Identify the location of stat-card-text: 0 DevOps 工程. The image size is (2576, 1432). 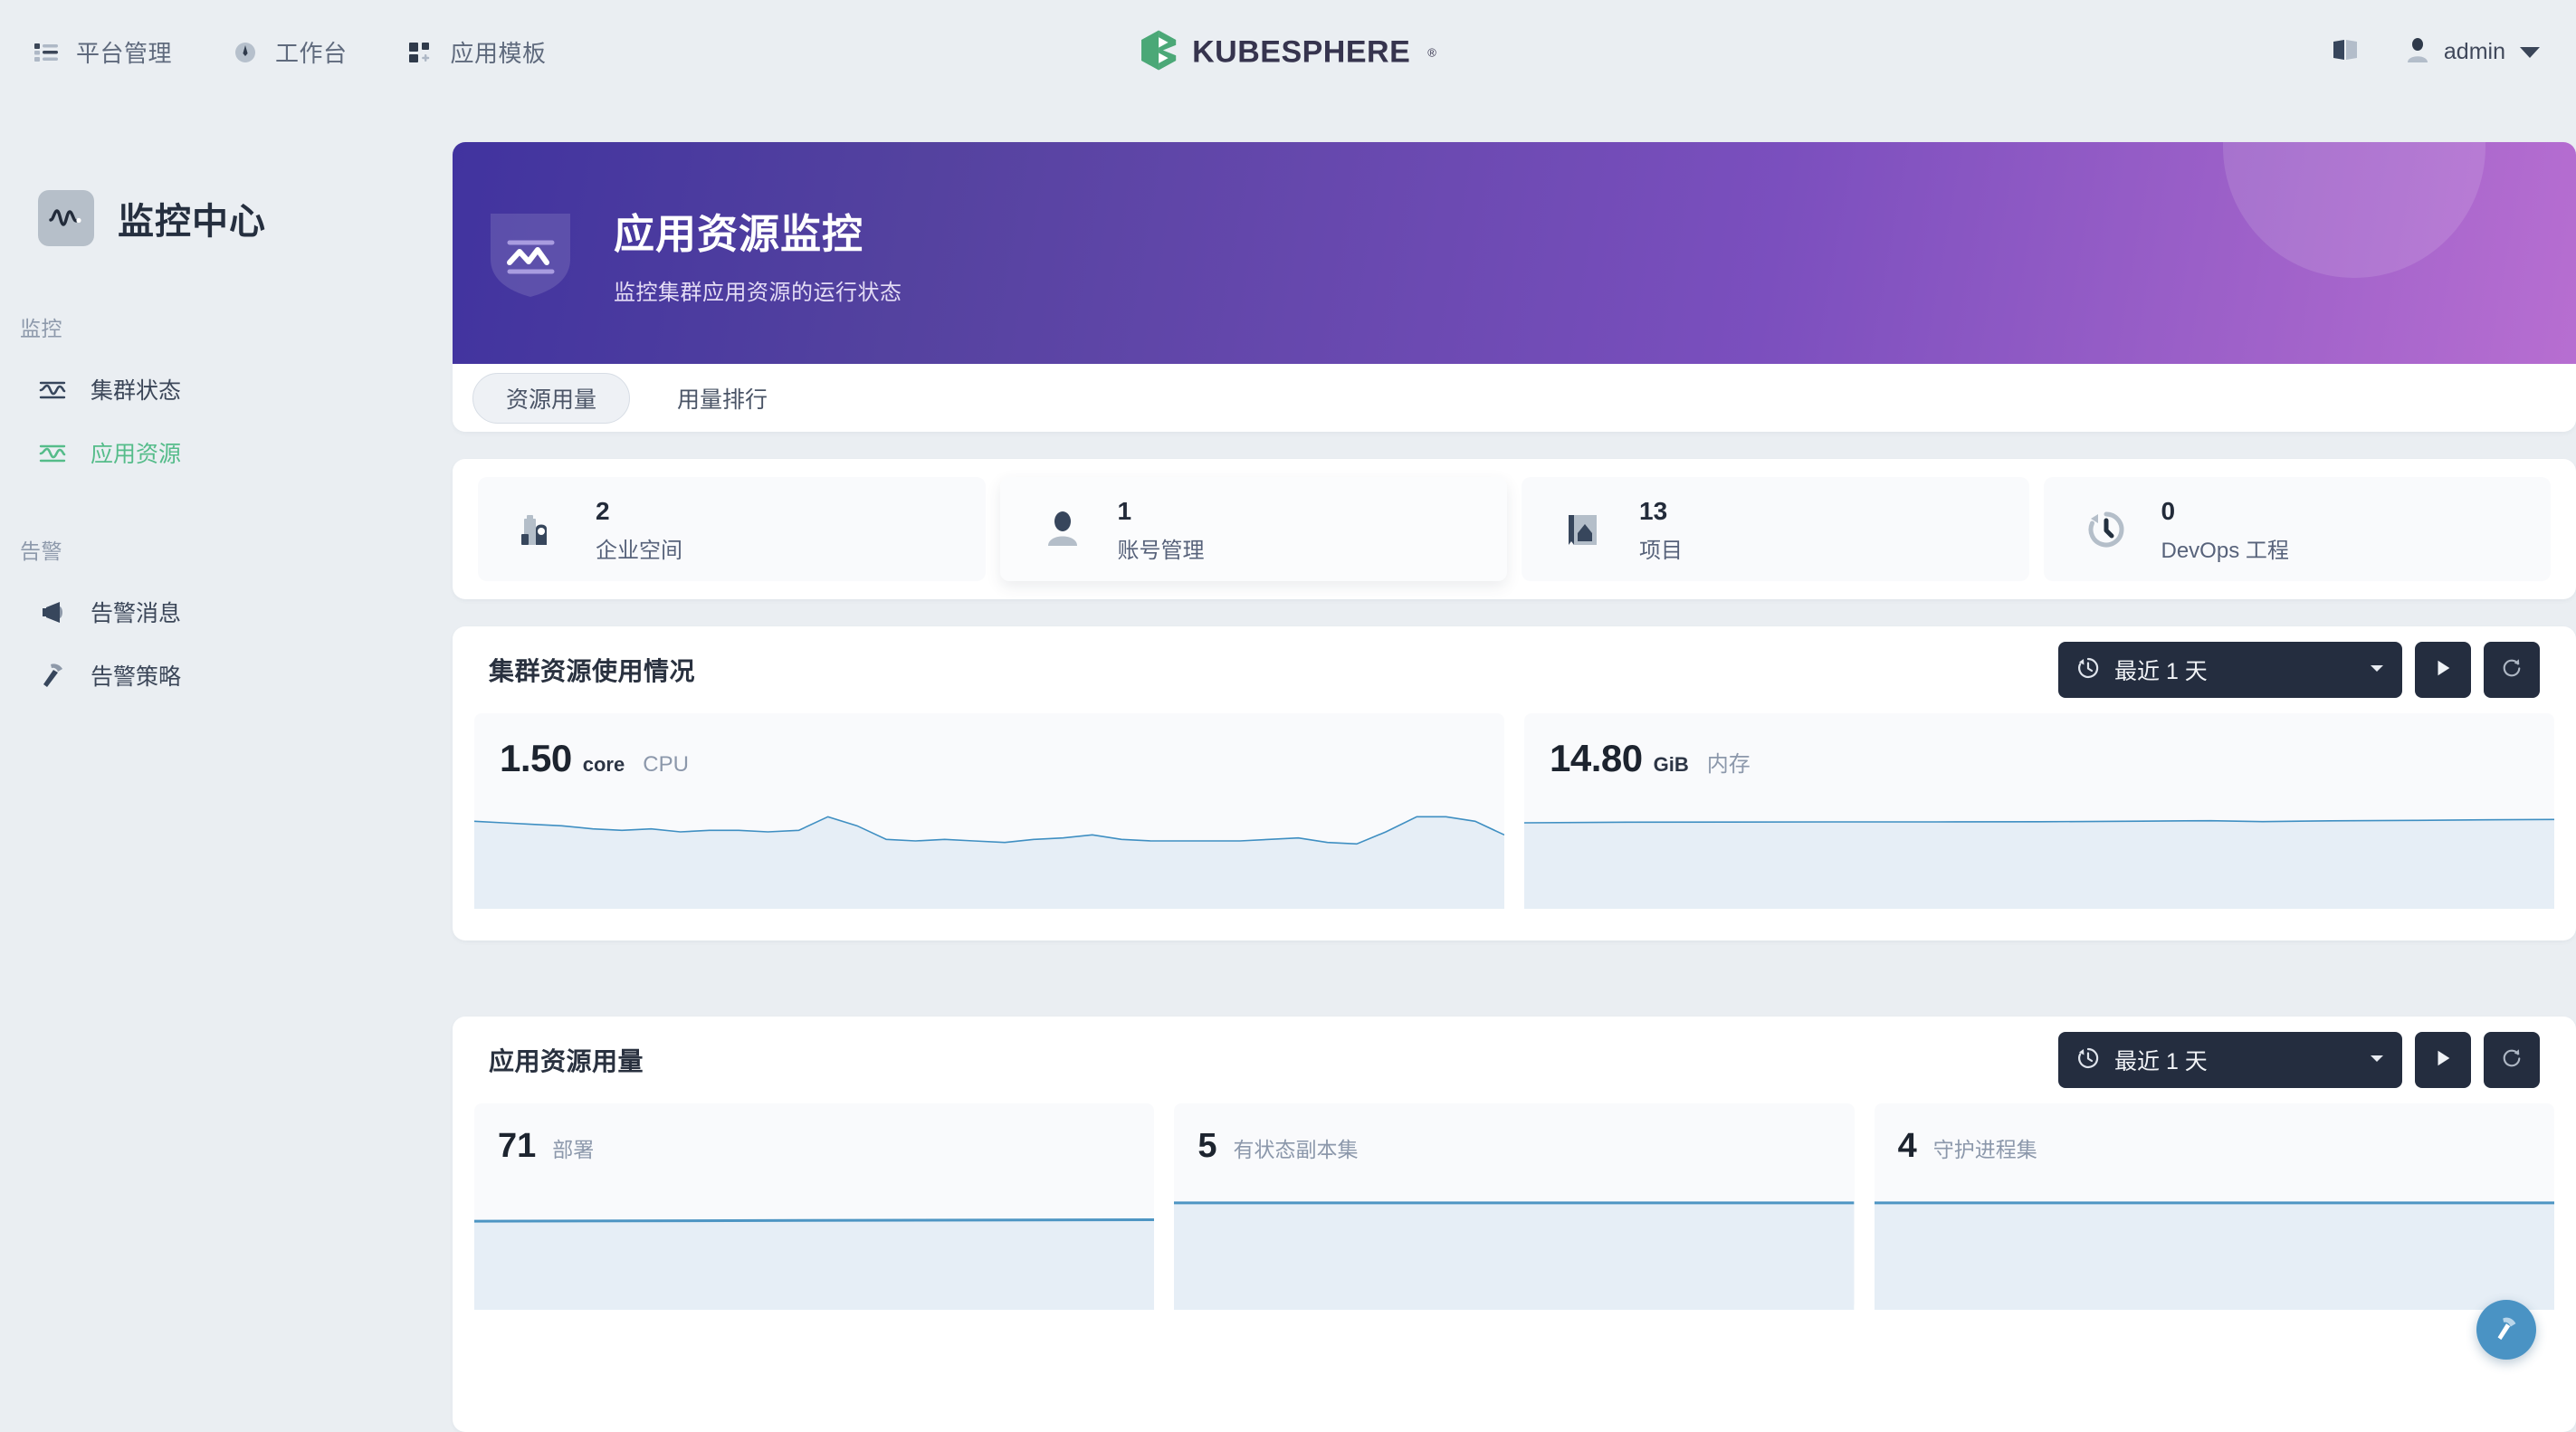
(2225, 529).